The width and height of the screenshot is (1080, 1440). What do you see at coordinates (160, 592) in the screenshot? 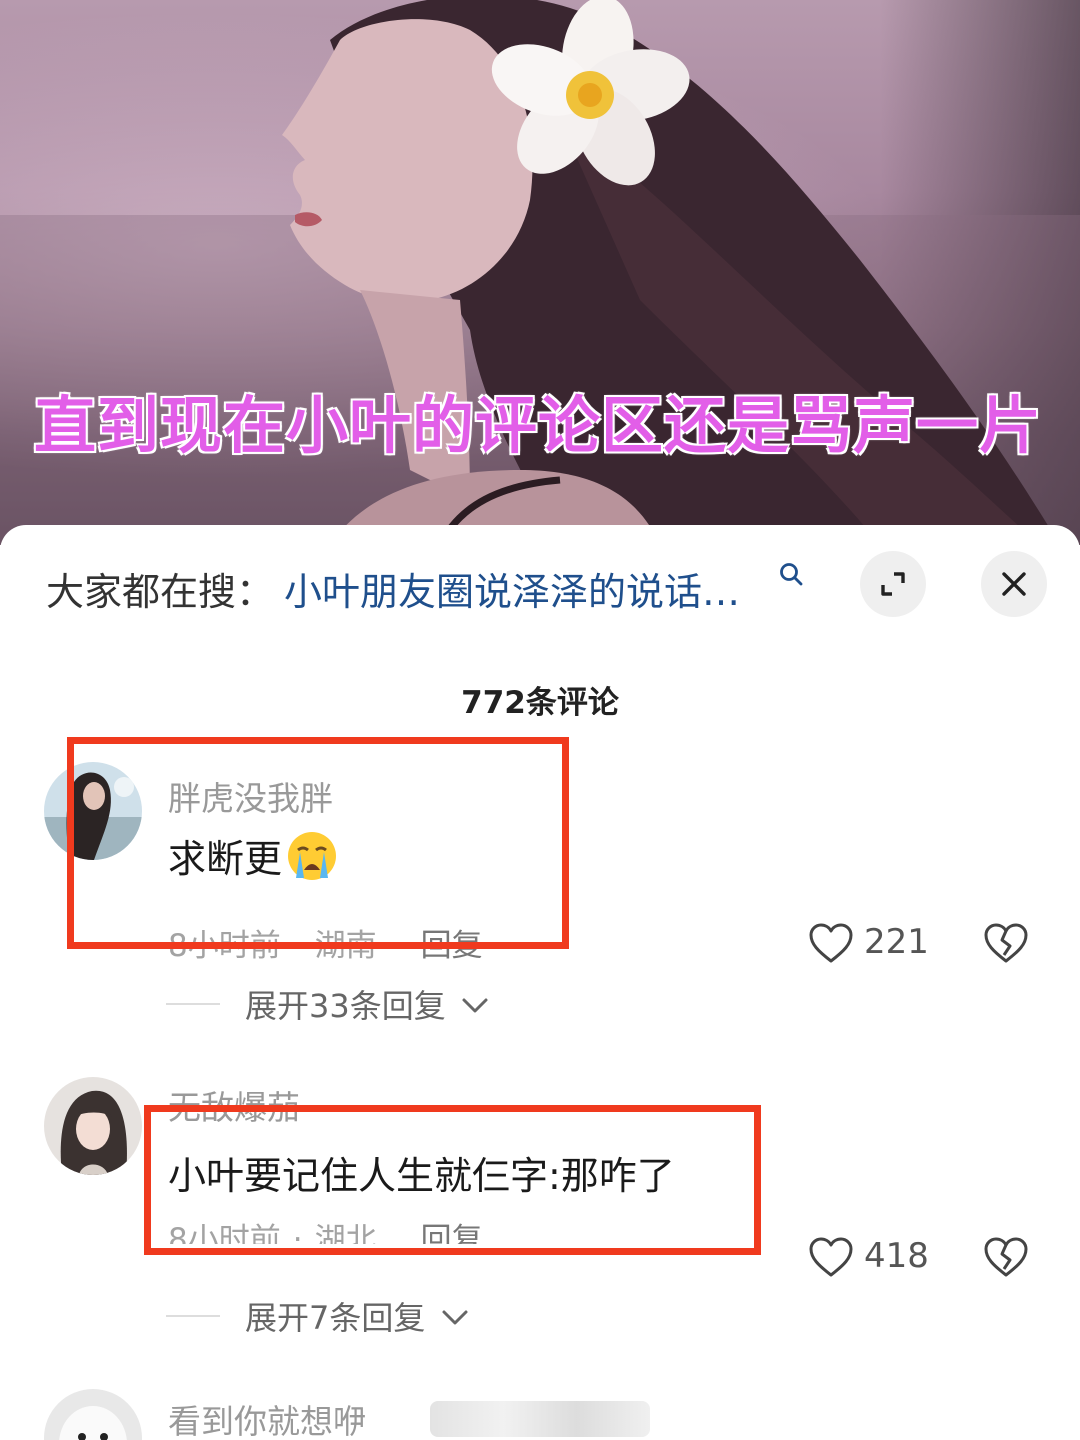
I see `trending-search-prefix: 大家都在搜：` at bounding box center [160, 592].